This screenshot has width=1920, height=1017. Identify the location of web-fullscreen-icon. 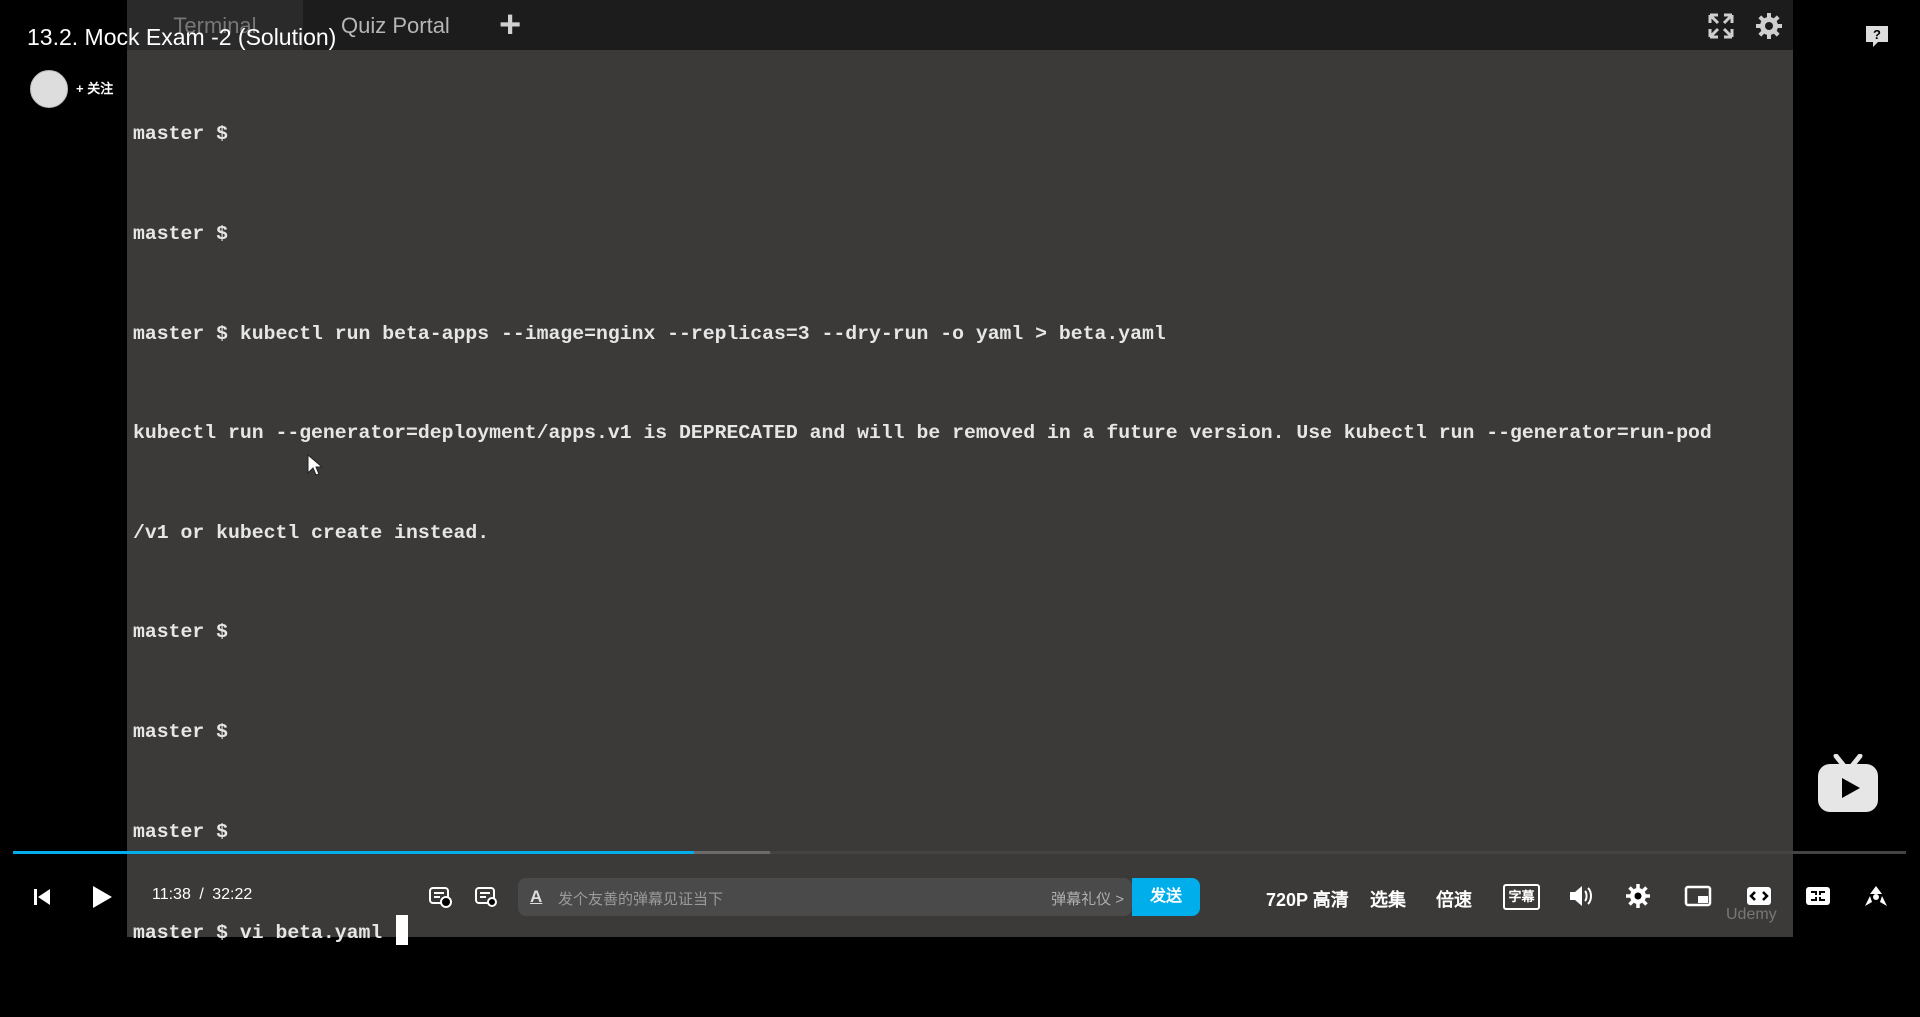
(1818, 896).